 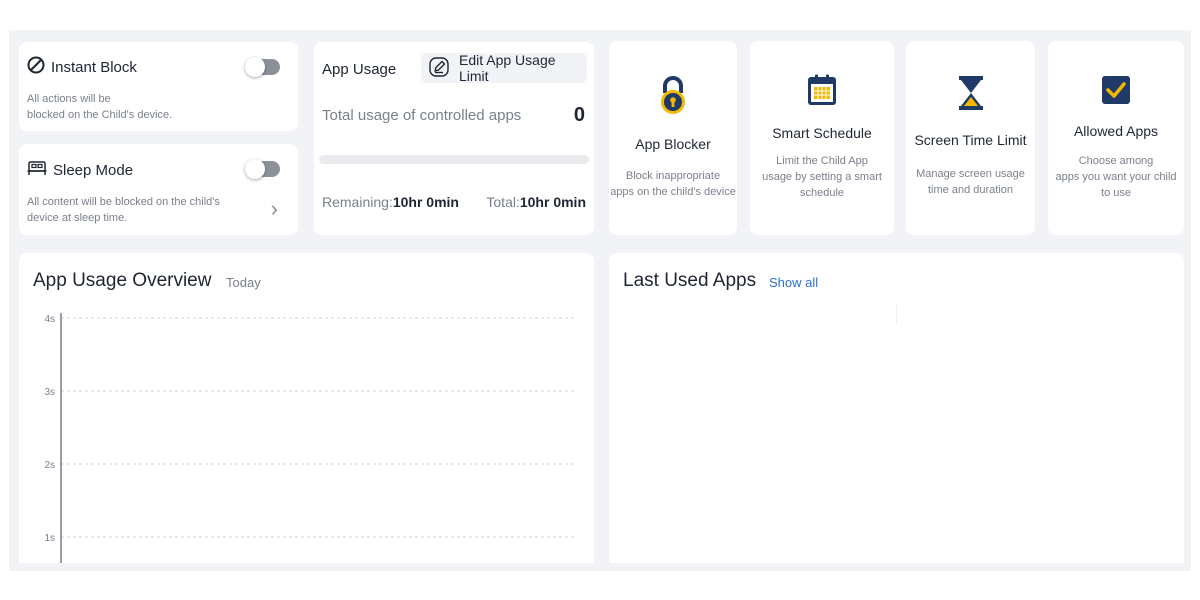 I want to click on checkbox-icon, so click(x=1116, y=90).